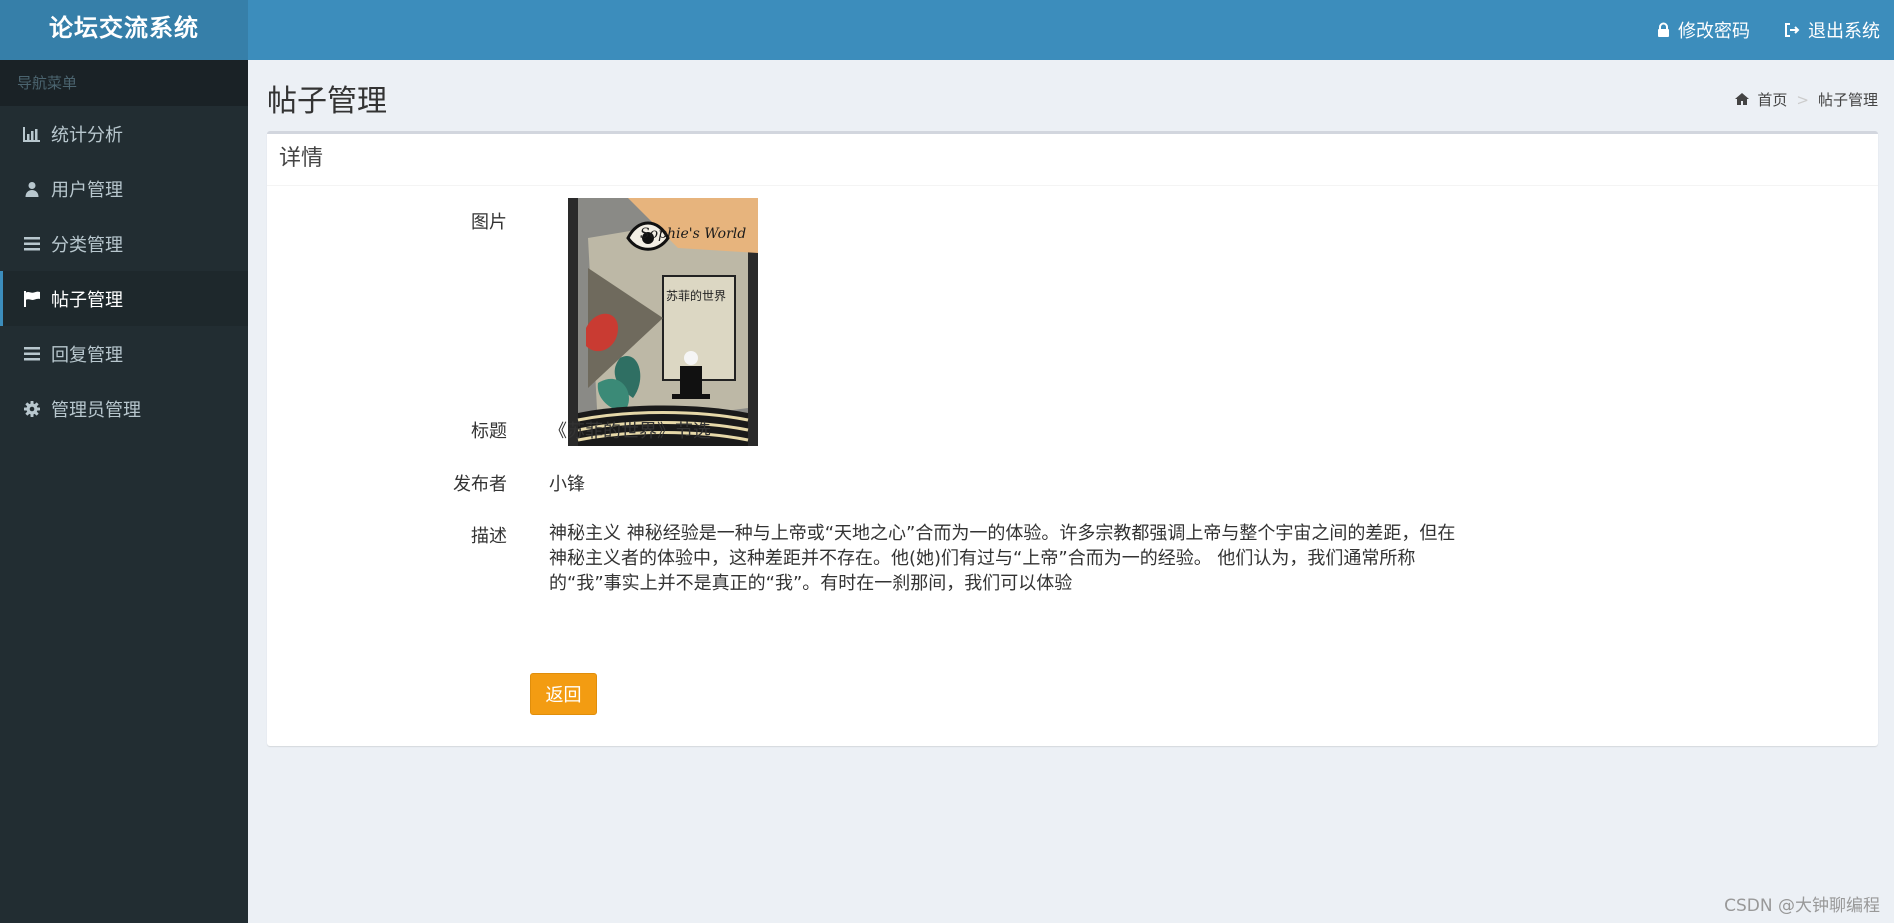  Describe the element at coordinates (1742, 100) in the screenshot. I see `home-icon` at that location.